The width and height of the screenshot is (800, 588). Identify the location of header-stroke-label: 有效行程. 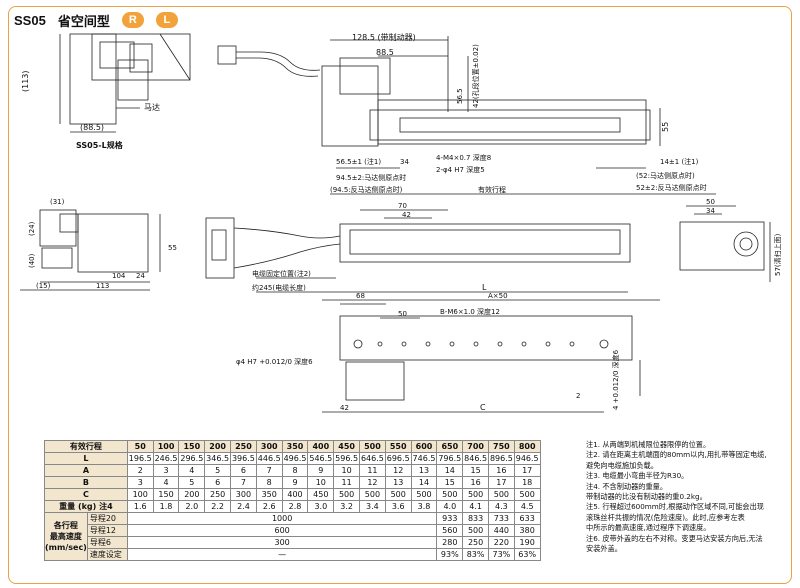
(86, 446).